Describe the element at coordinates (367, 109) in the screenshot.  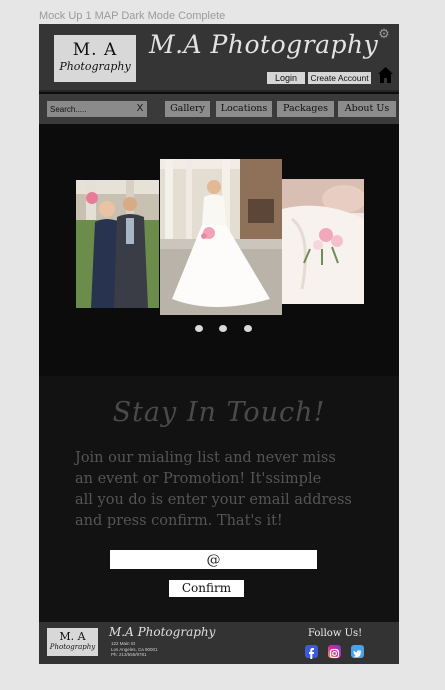
I see `nav-about-us: About Us` at that location.